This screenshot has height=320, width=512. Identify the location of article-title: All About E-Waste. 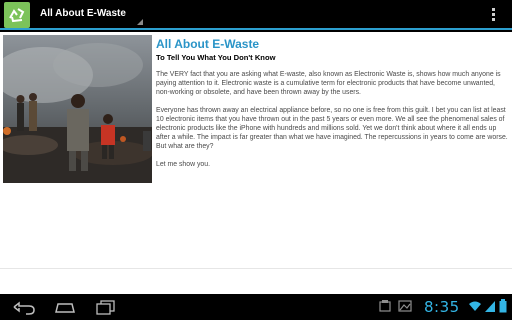
(208, 44).